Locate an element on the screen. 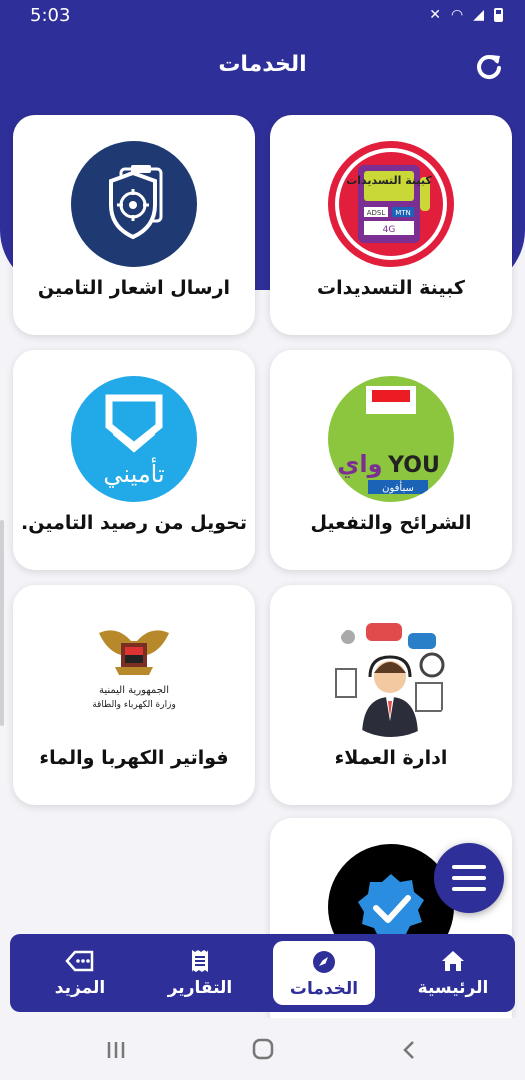  system-navigation-bar is located at coordinates (262, 1049).